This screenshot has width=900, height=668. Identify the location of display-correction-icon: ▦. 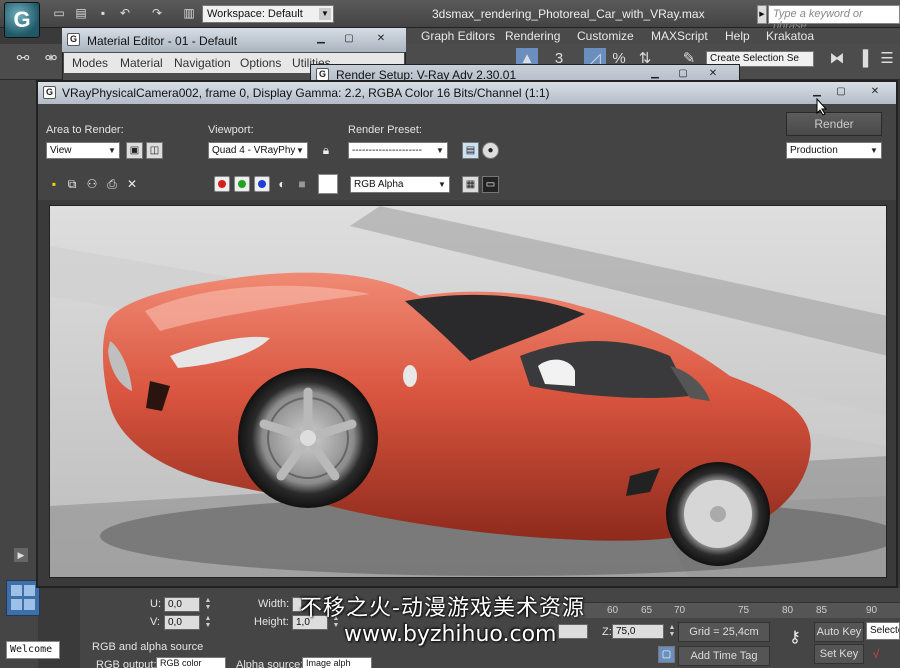
(470, 184).